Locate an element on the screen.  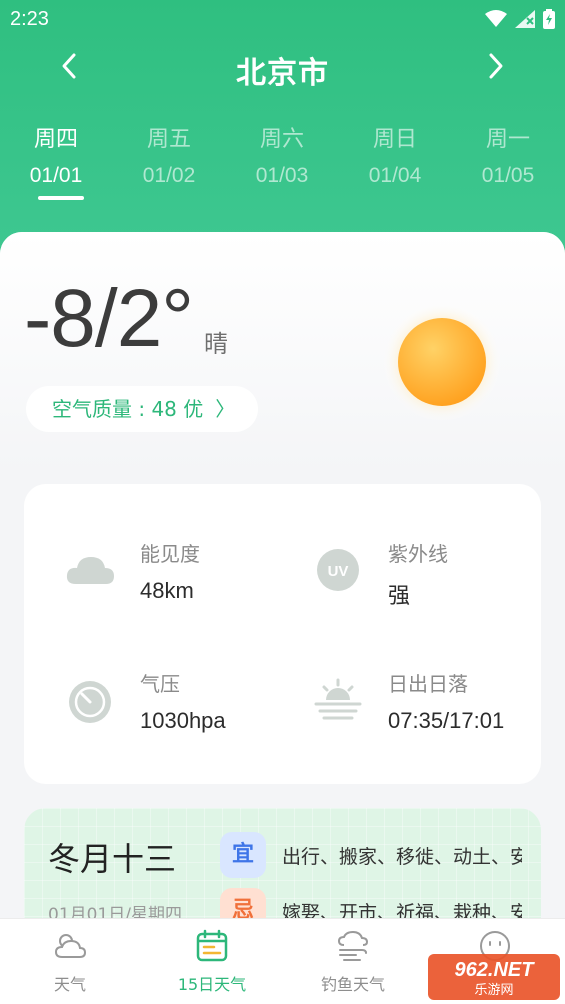
sunrise-sunset-label: 日出日落 is located at coordinates (428, 684).